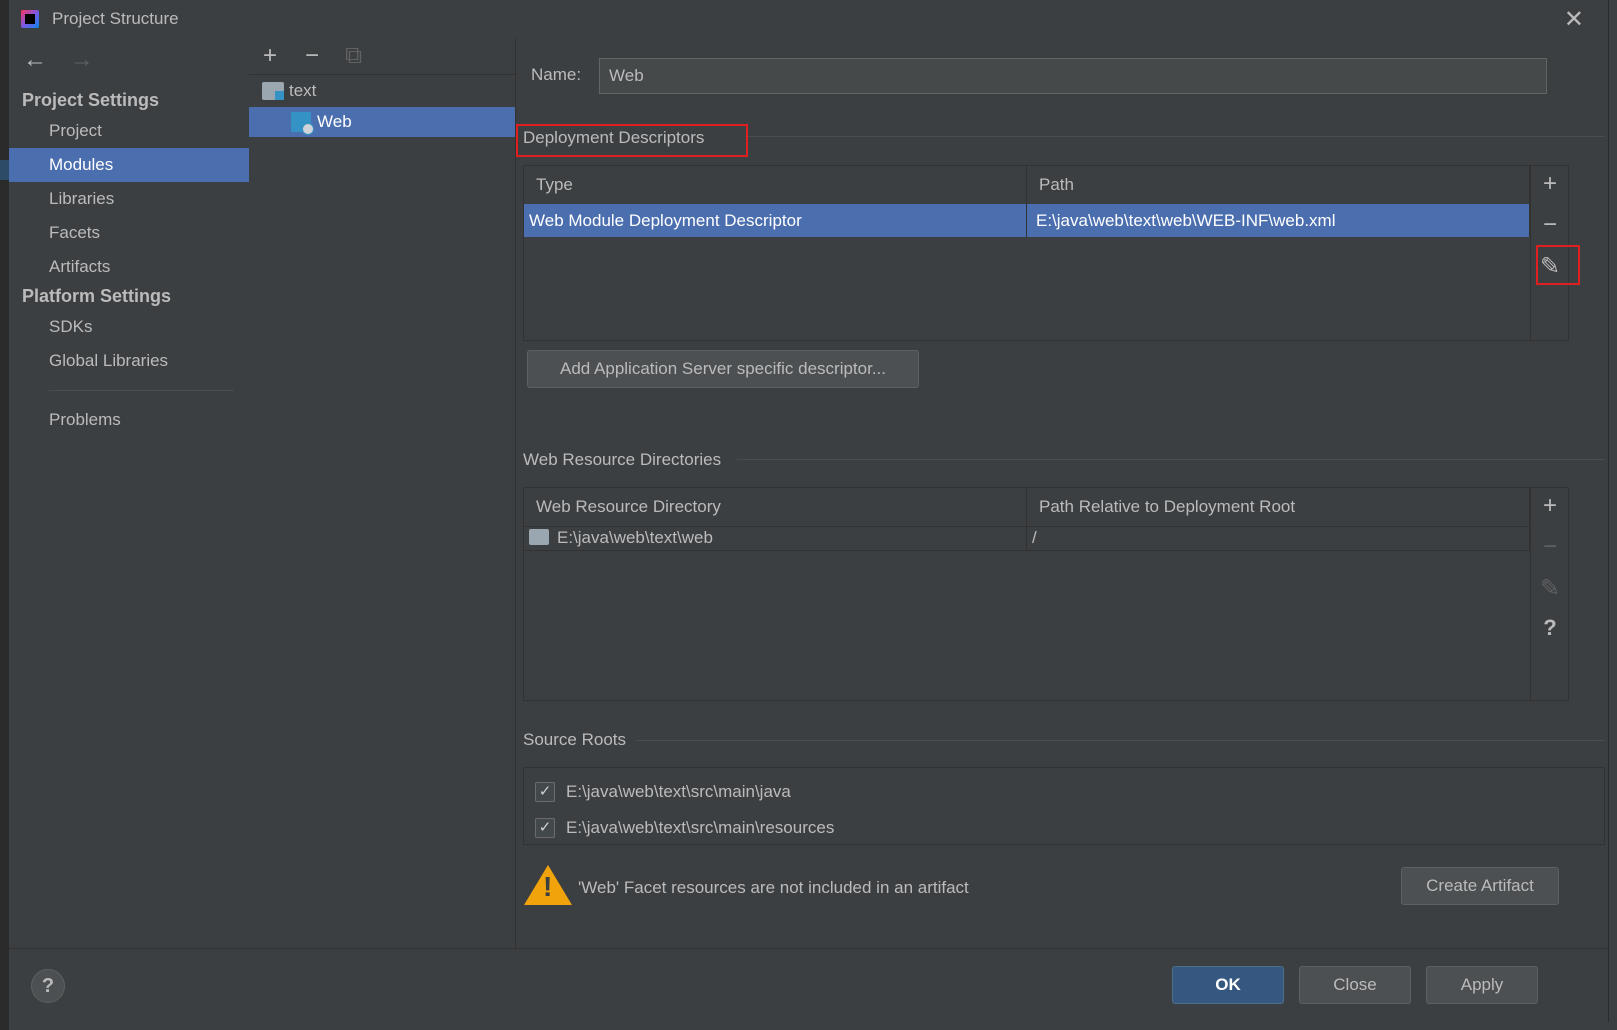 Image resolution: width=1617 pixels, height=1030 pixels. What do you see at coordinates (1355, 985) in the screenshot?
I see `close-button: Close` at bounding box center [1355, 985].